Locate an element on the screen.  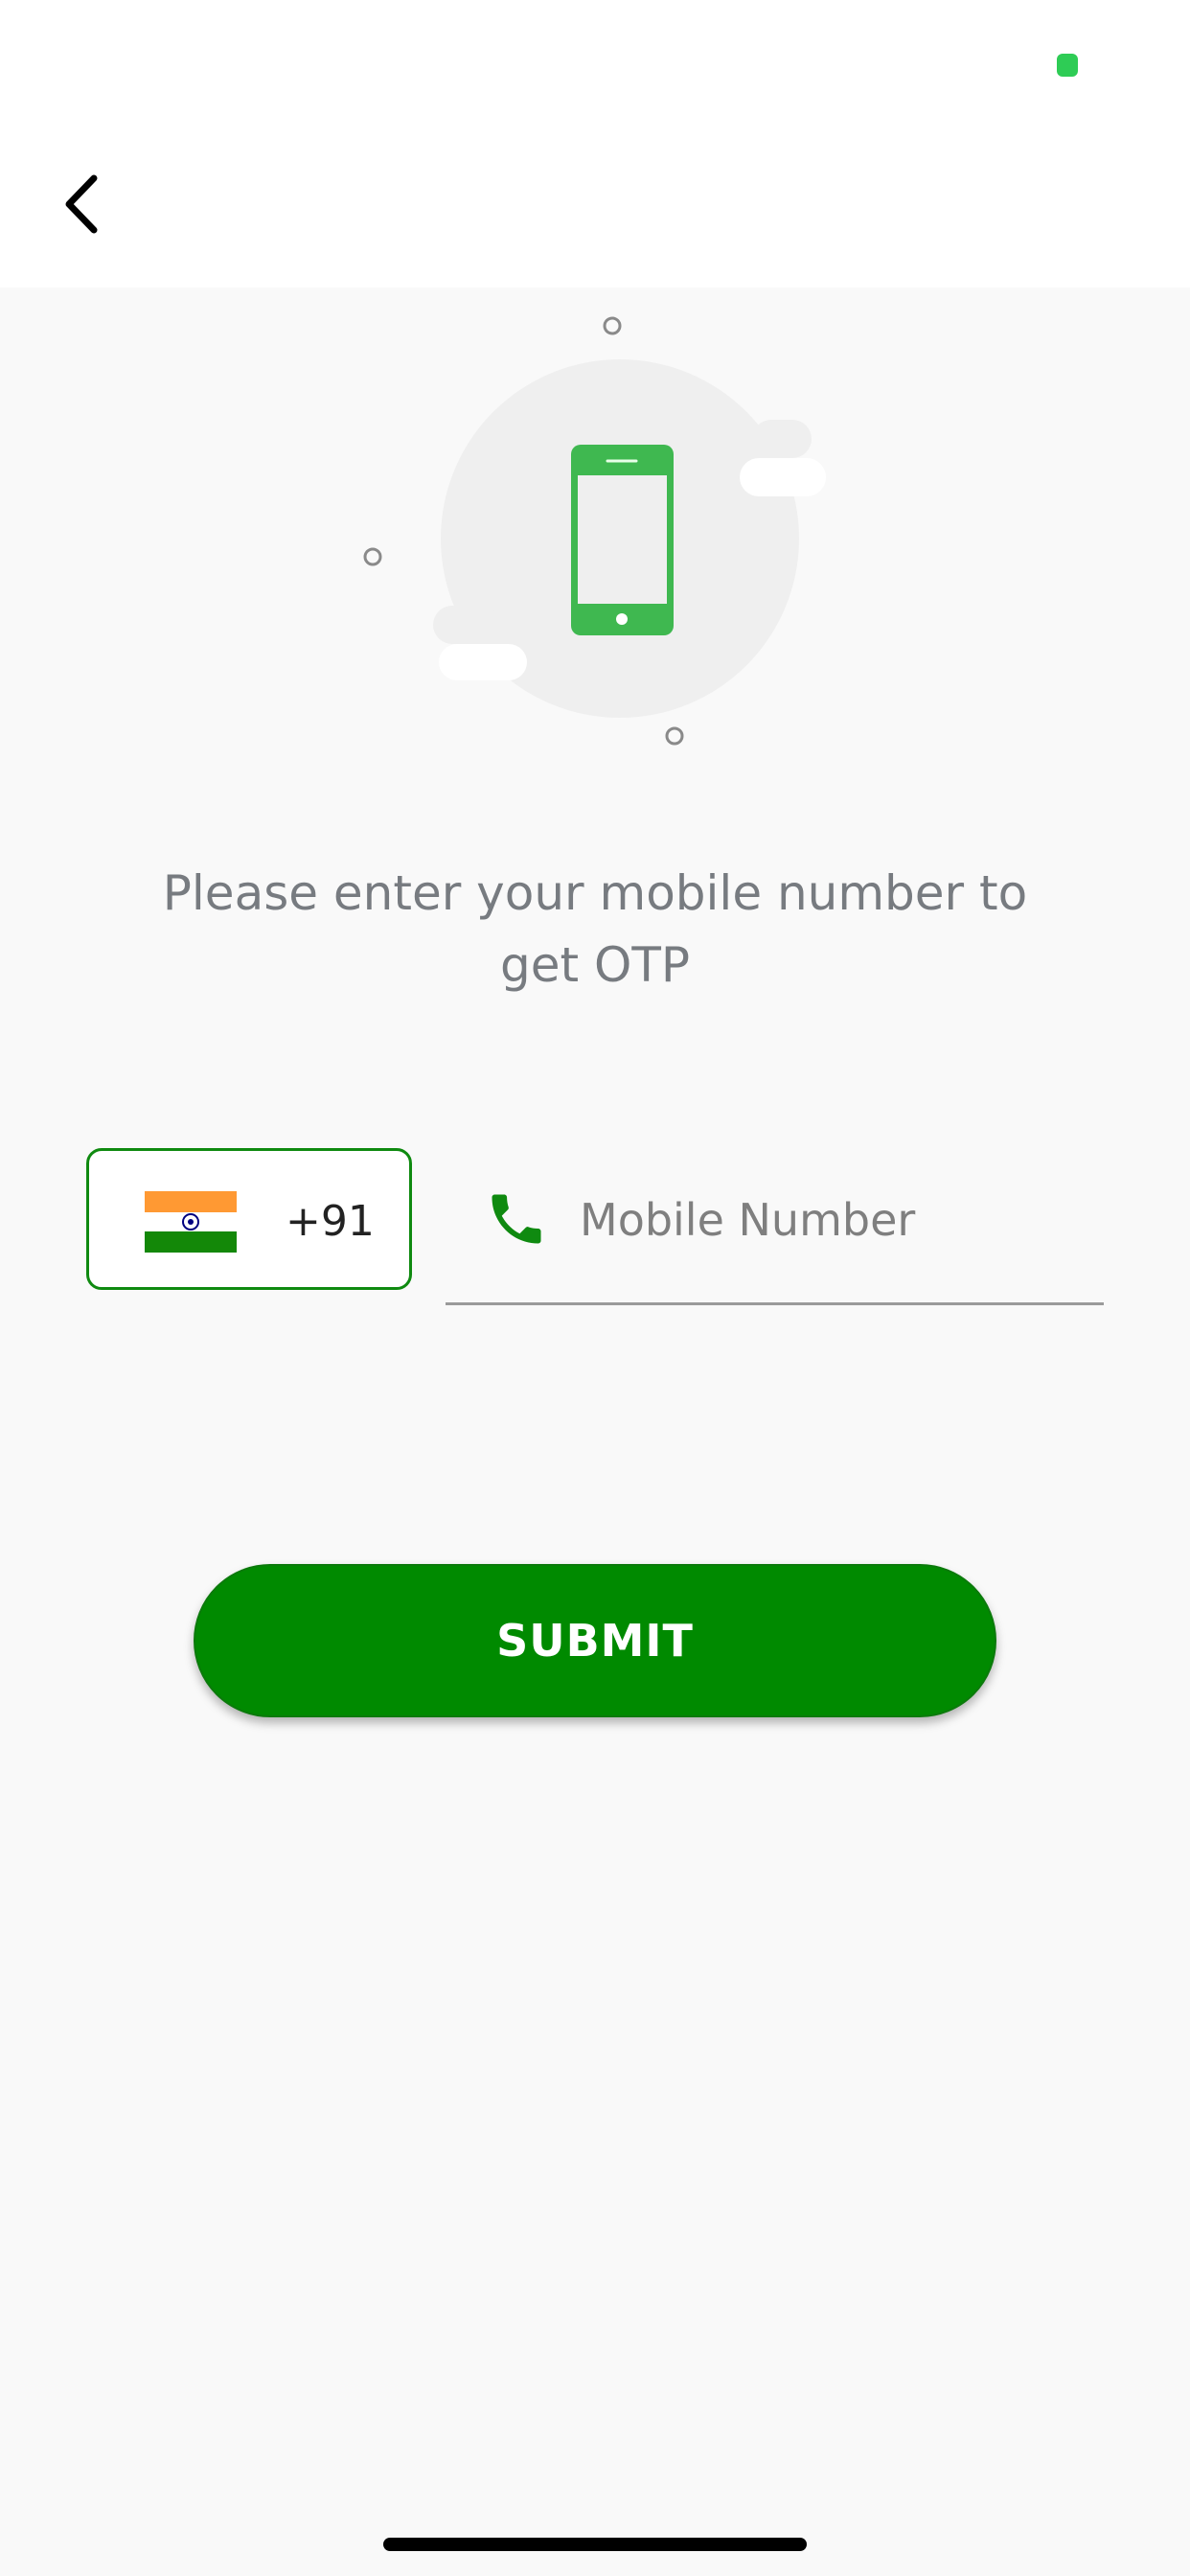
mobile-number-input is located at coordinates (834, 1220).